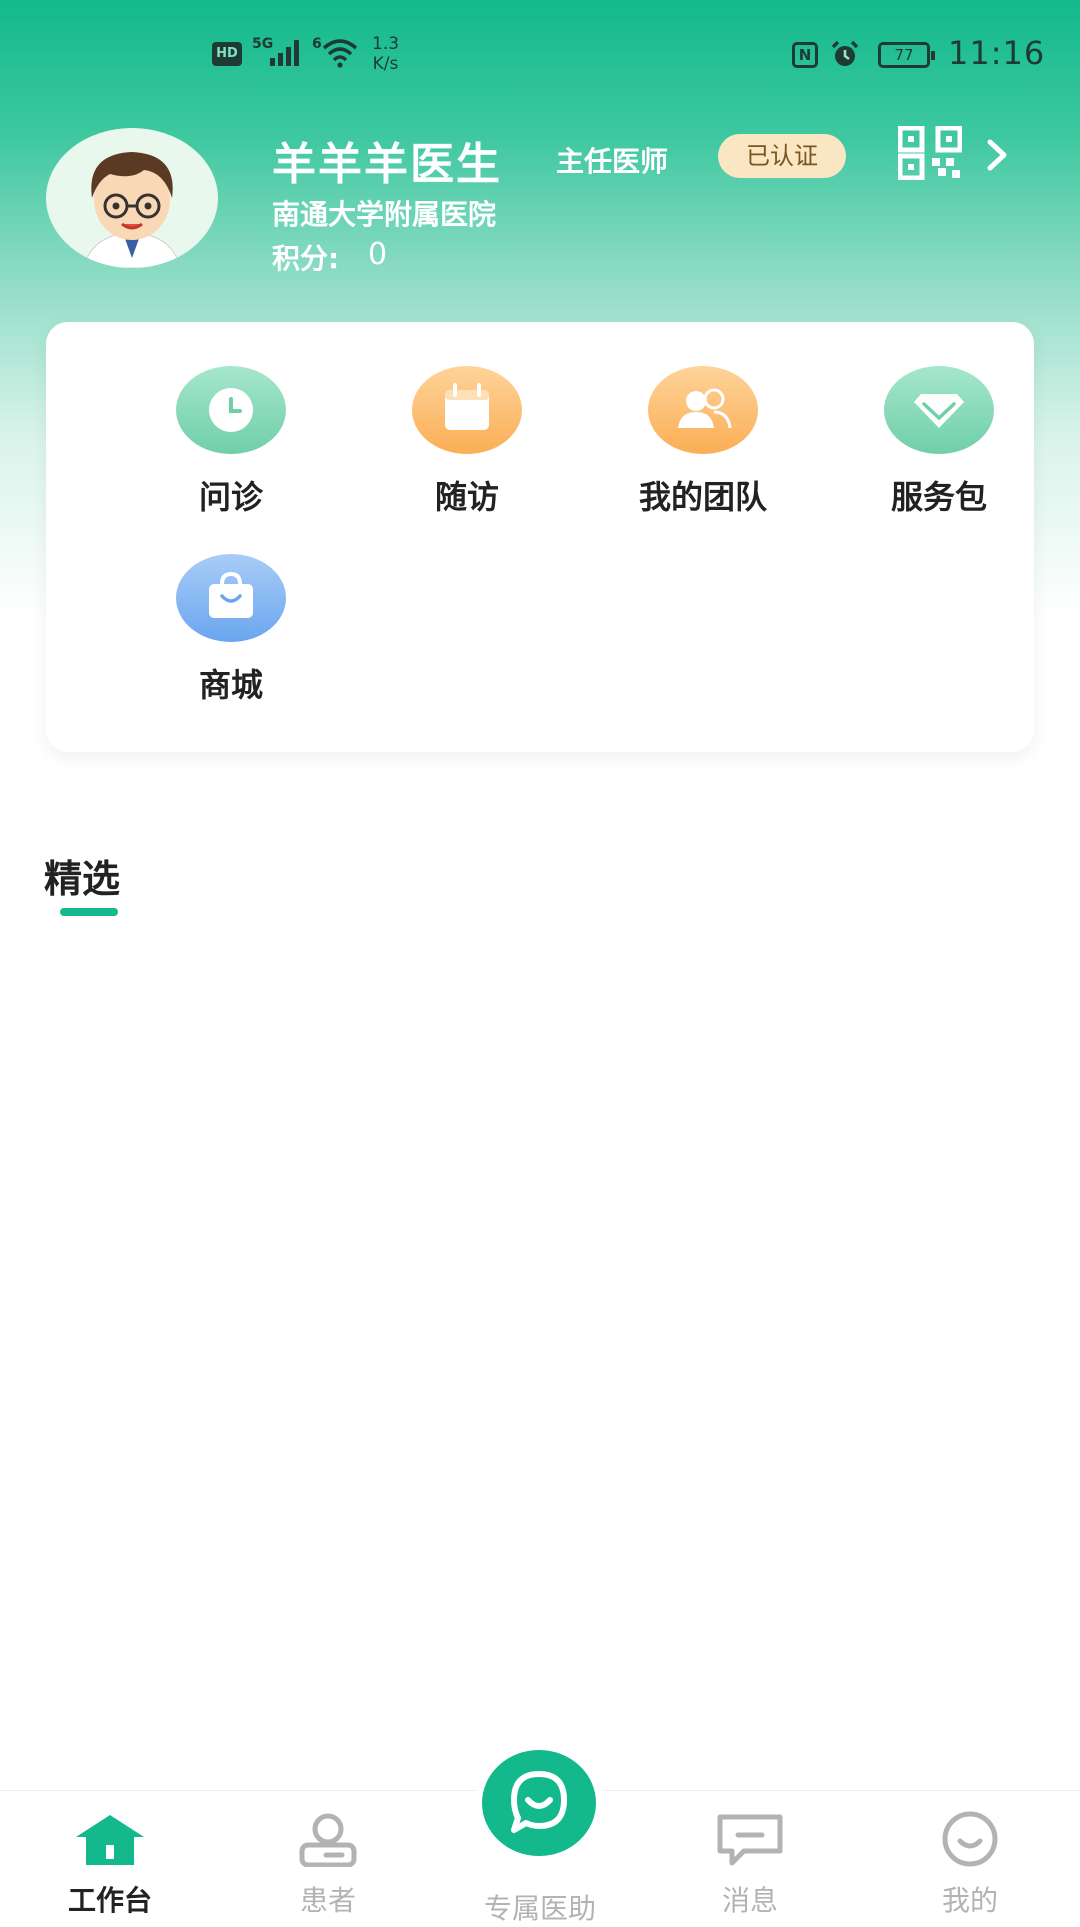  I want to click on service-item-my-team: 我的团队, so click(703, 442).